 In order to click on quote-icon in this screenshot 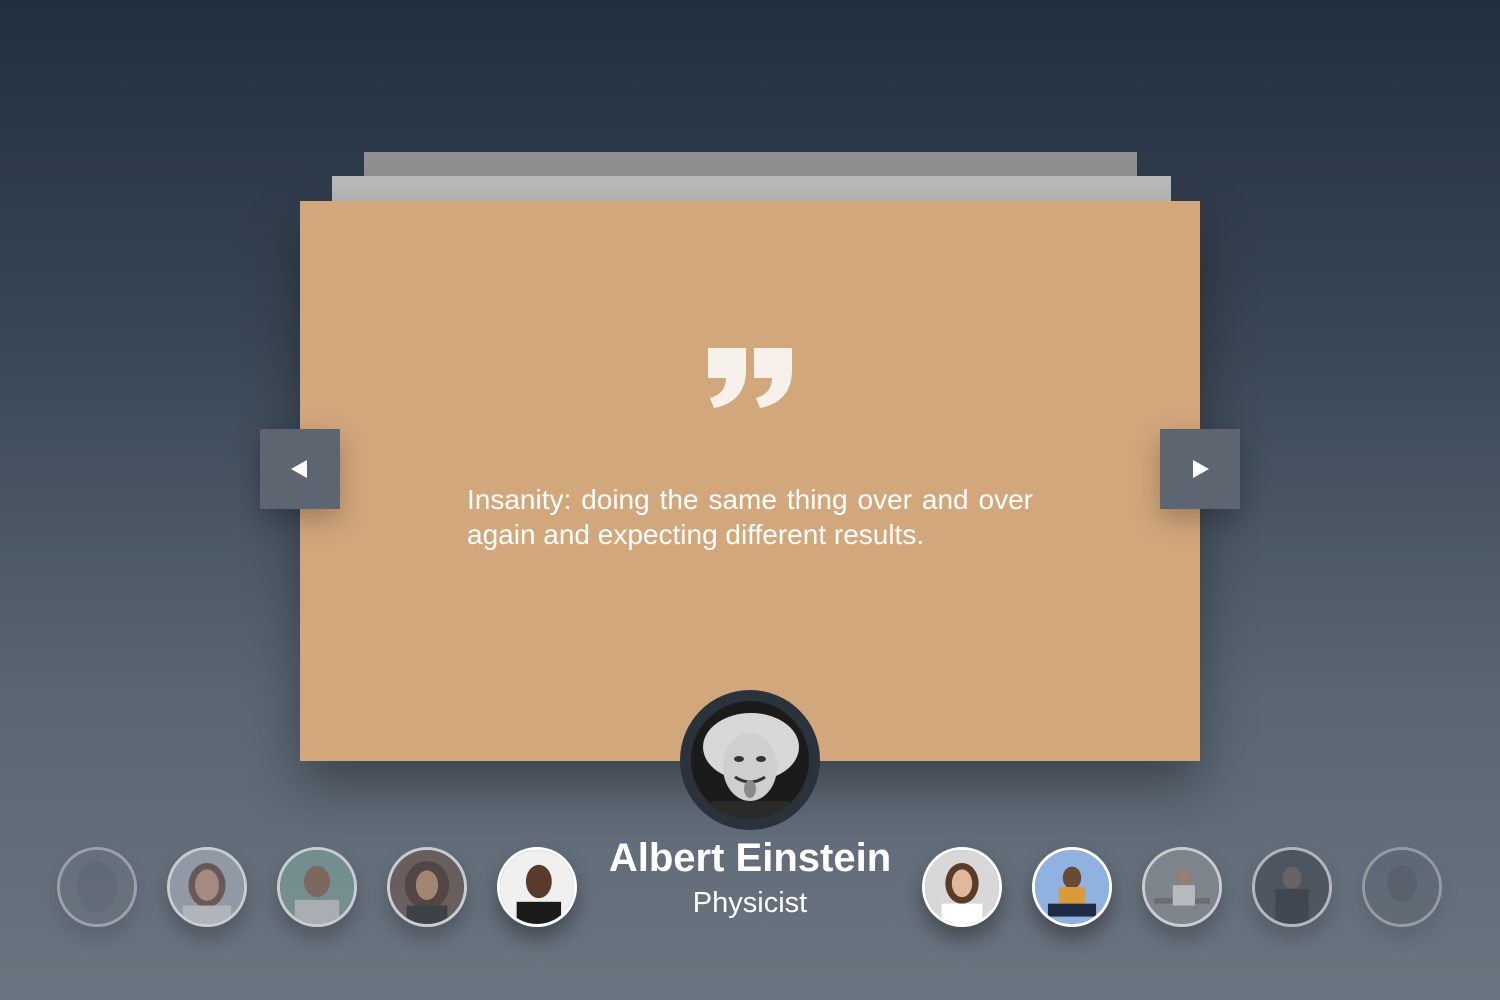, I will do `click(750, 378)`.